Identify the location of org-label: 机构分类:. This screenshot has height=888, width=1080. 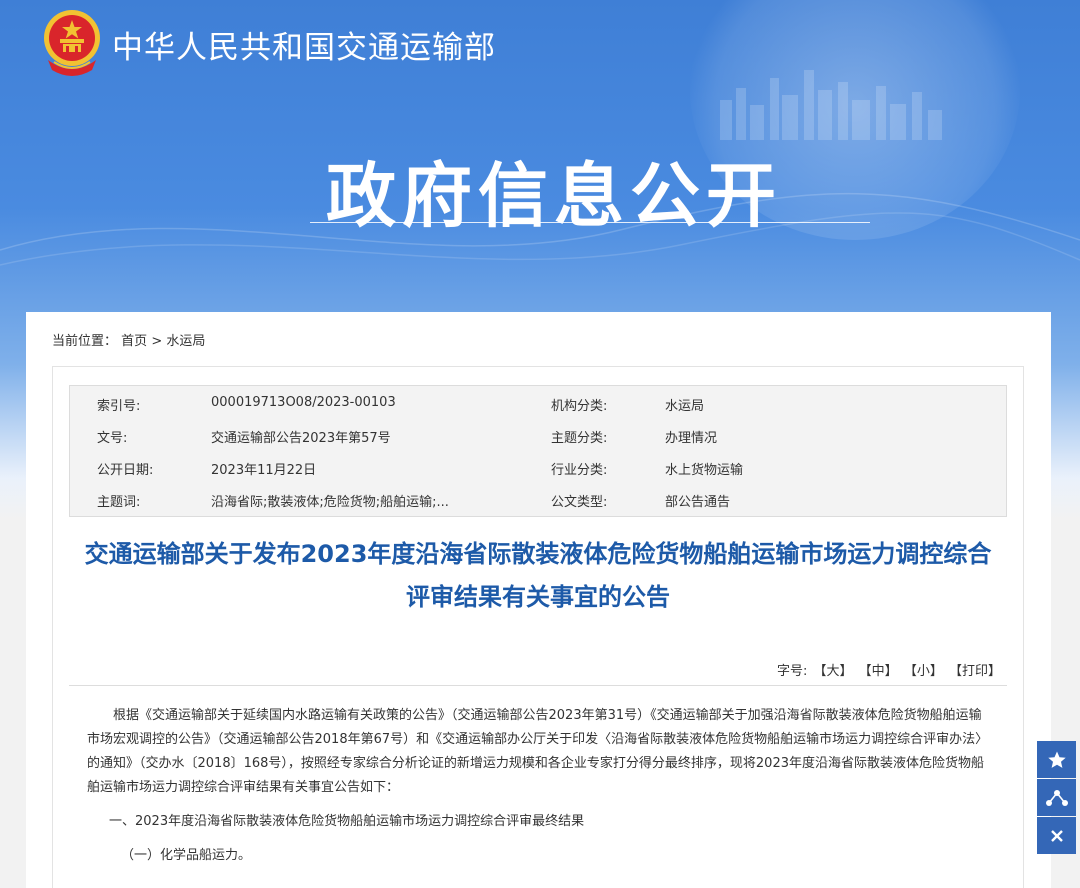
(579, 406).